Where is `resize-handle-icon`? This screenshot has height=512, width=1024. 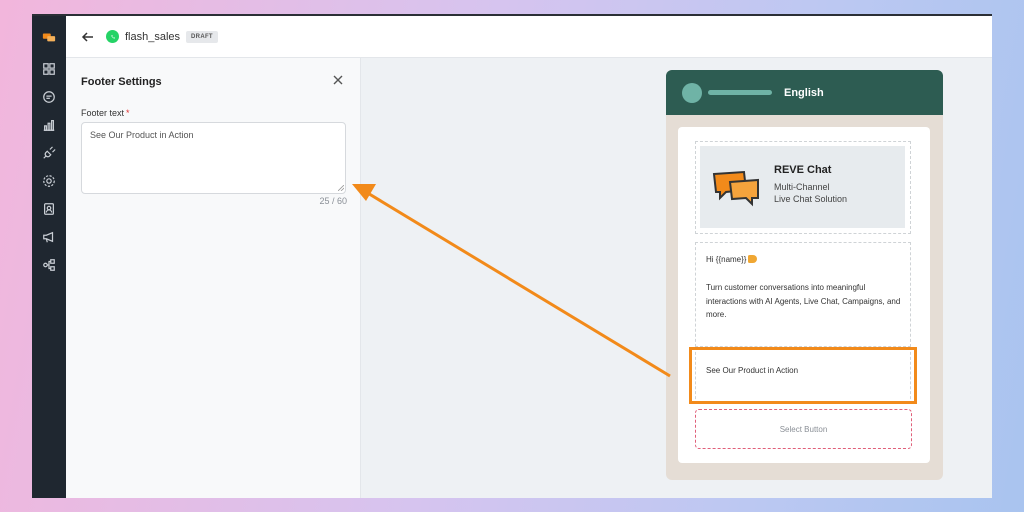
resize-handle-icon is located at coordinates (341, 188).